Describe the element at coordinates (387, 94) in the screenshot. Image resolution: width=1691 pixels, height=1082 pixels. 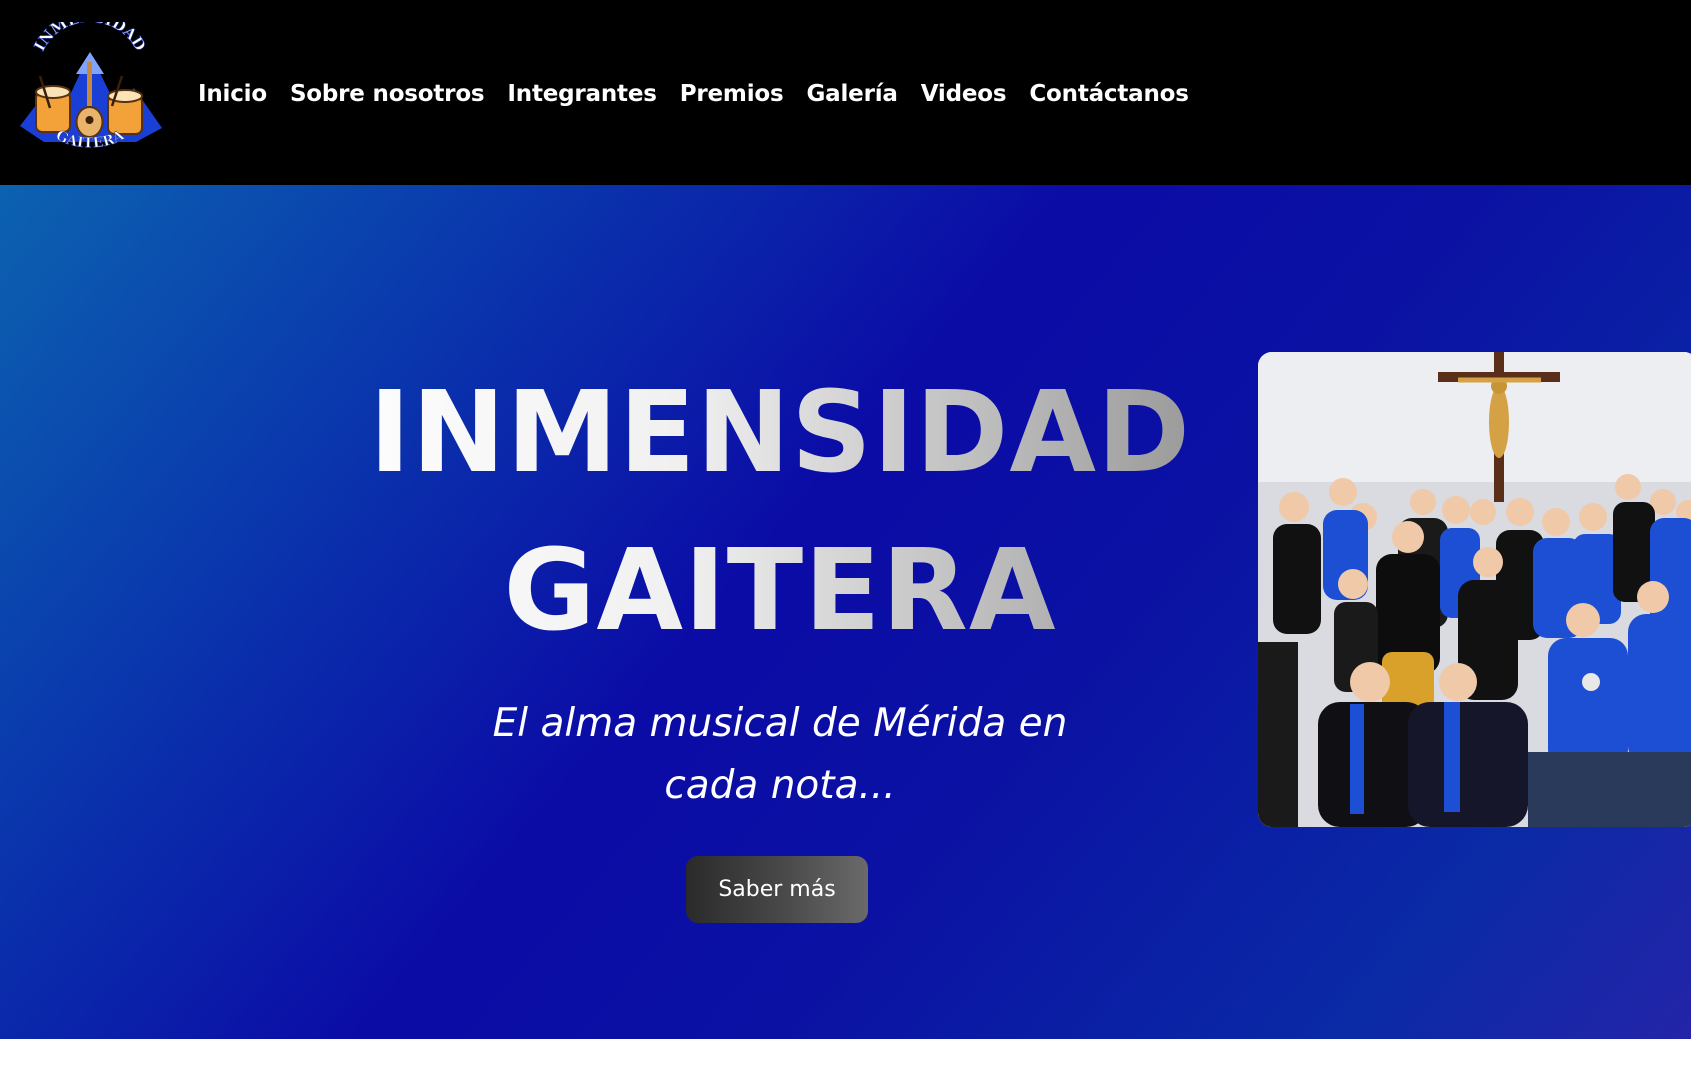
I see `nav-item-sobre-nosotros: Sobre nosotros` at that location.